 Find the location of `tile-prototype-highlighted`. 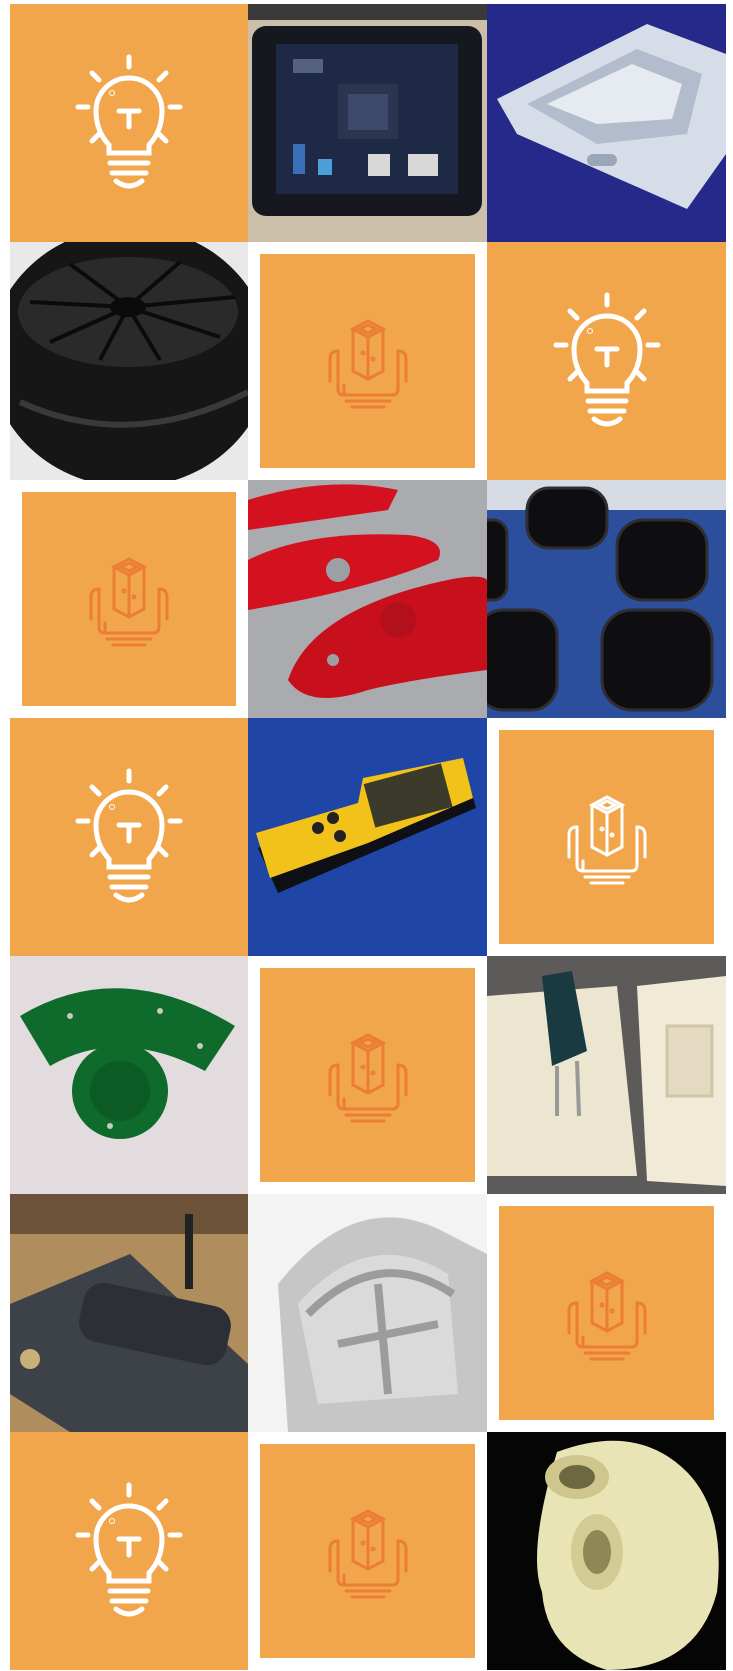

tile-prototype-highlighted is located at coordinates (606, 837).